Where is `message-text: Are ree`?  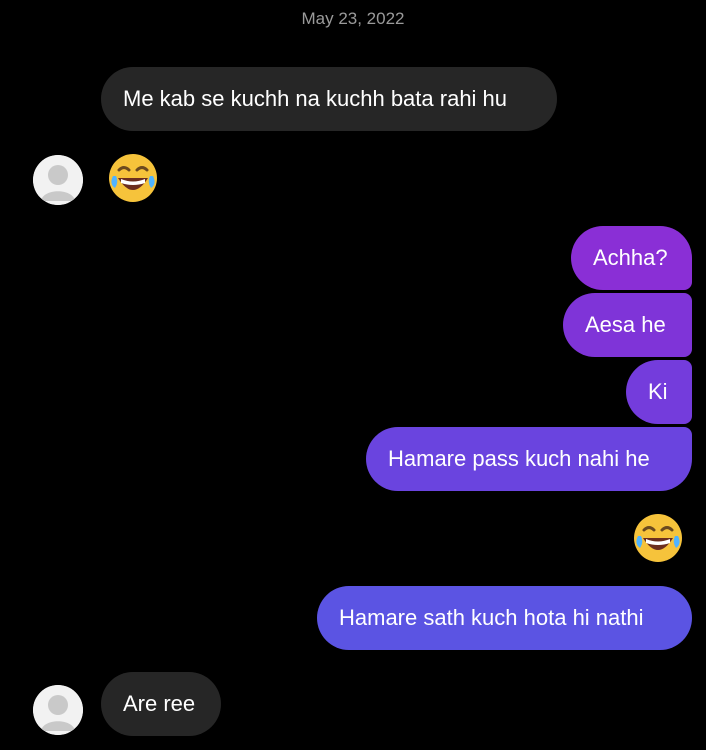
message-text: Are ree is located at coordinates (159, 703).